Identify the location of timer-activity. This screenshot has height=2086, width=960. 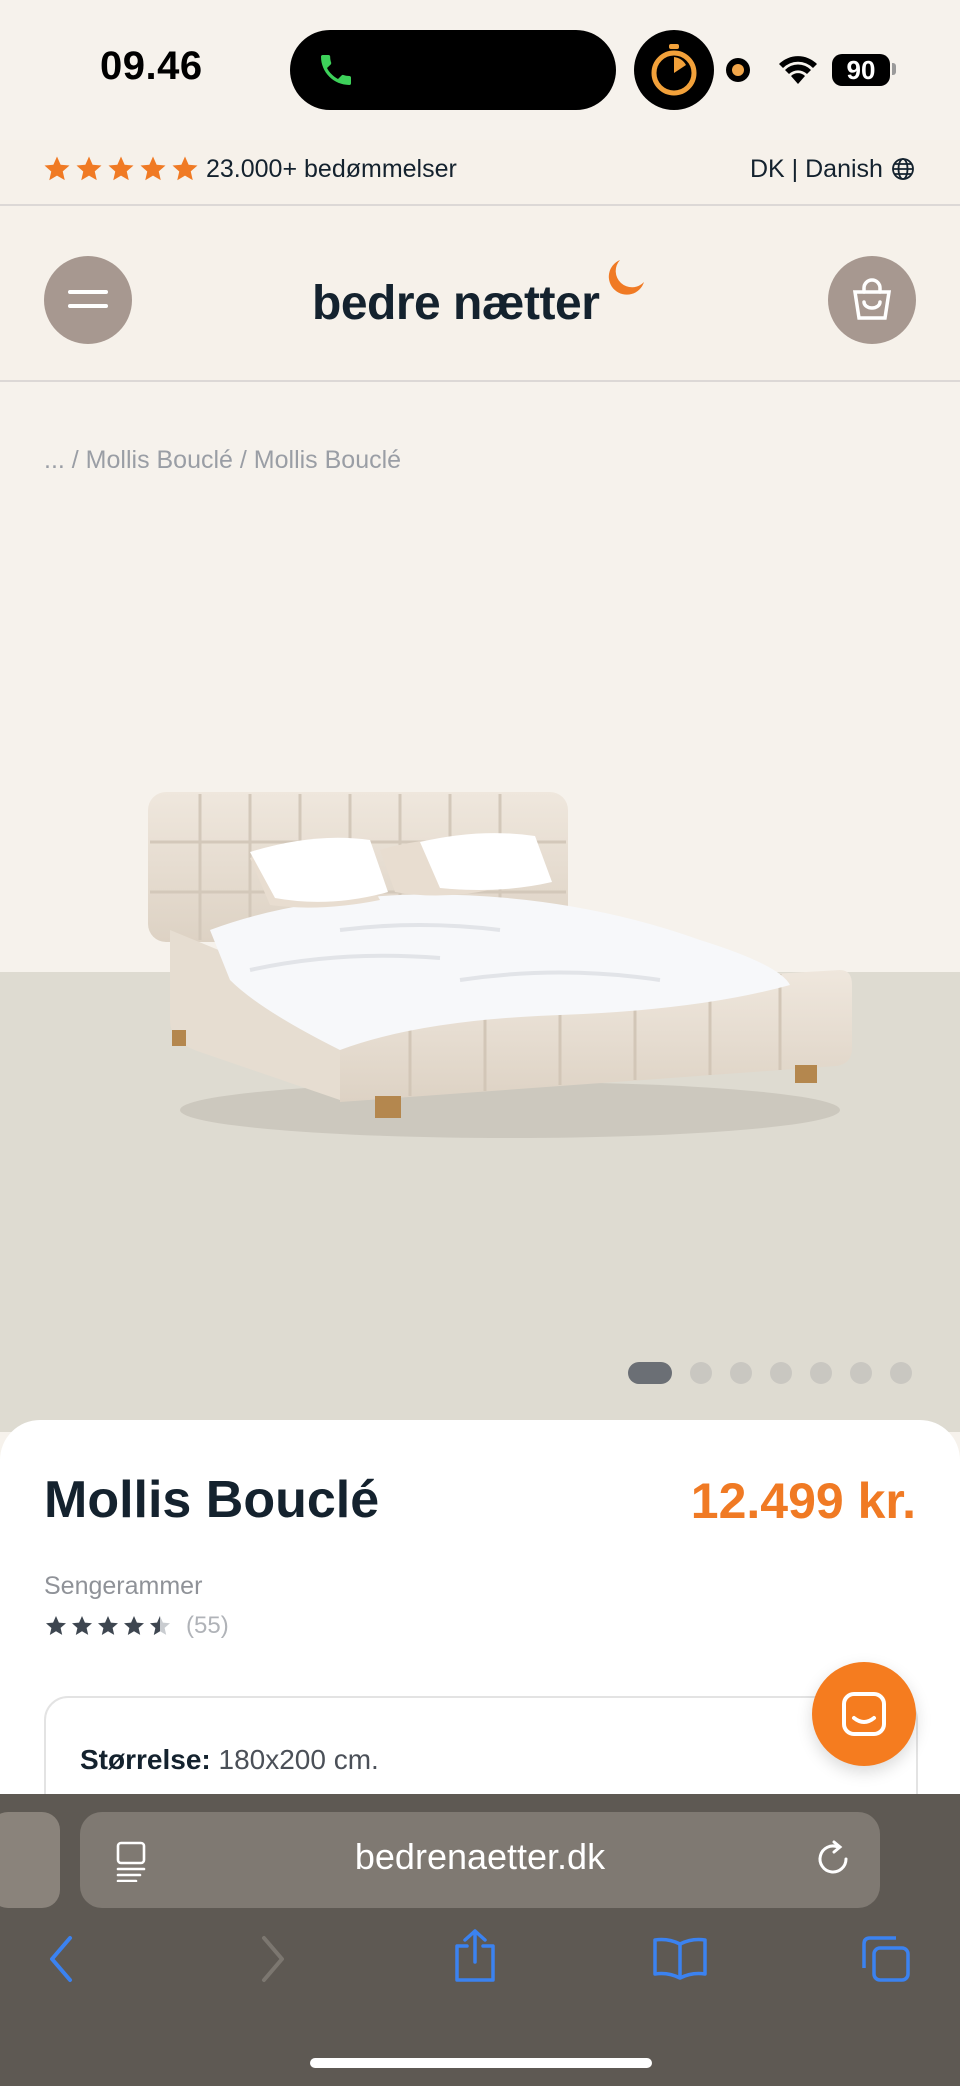
(674, 70).